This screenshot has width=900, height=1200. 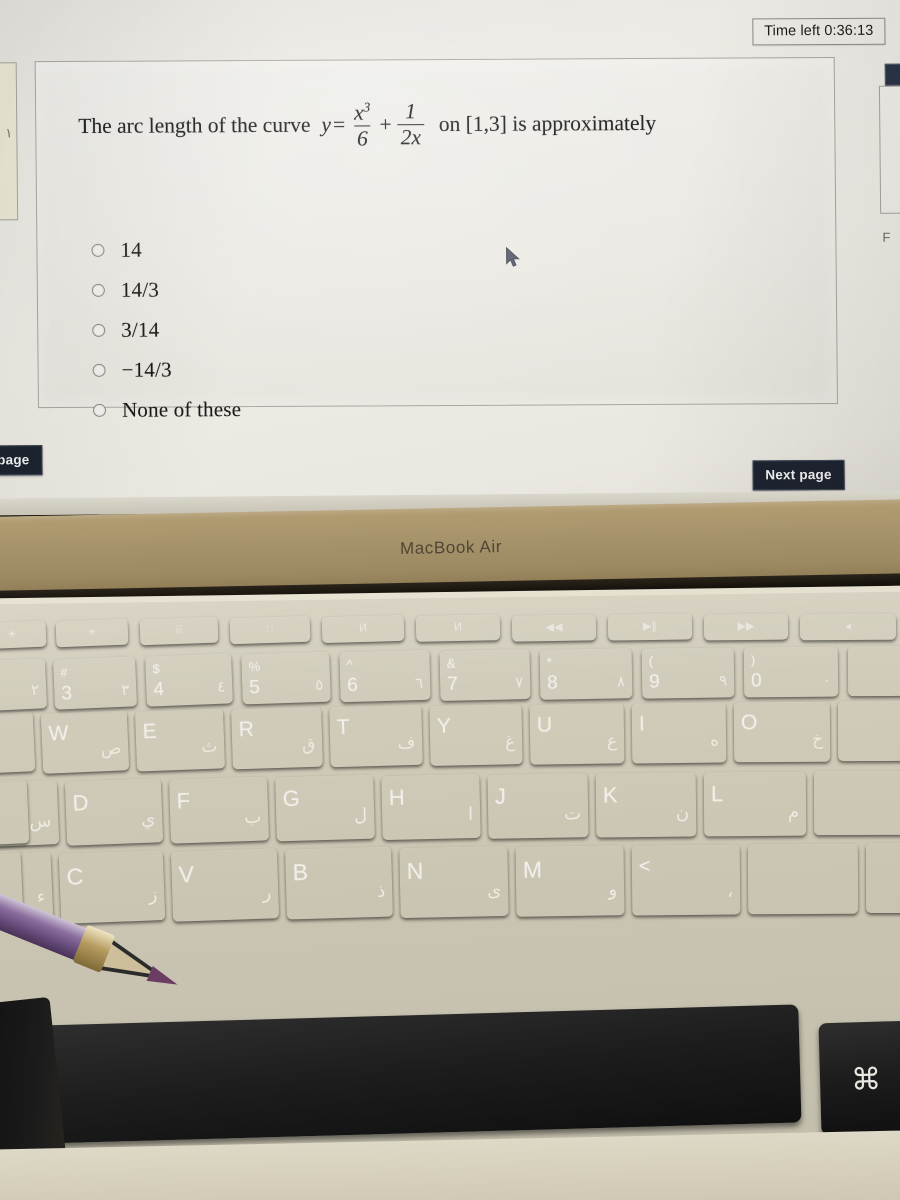 What do you see at coordinates (29, 814) in the screenshot?
I see `key-s: S س` at bounding box center [29, 814].